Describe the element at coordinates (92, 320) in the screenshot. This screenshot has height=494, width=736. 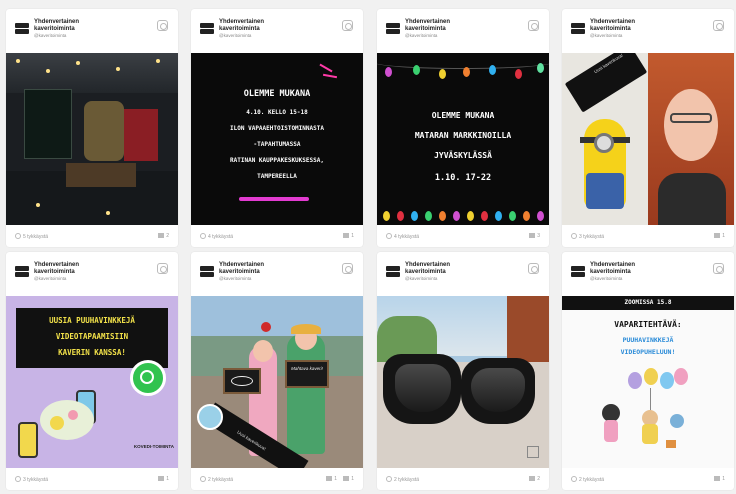
I see `poster-line: UUSIA PUUHAVINKKEJÄ` at that location.